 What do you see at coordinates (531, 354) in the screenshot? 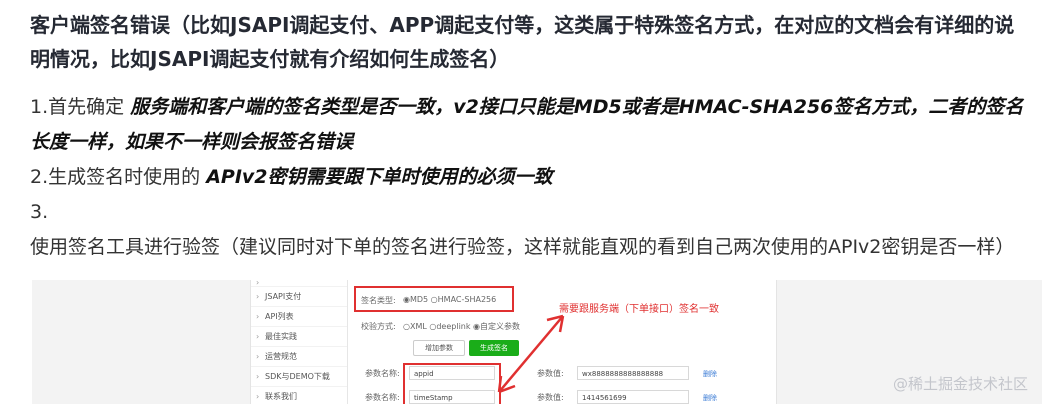
I see `annotation-arrow-icon` at bounding box center [531, 354].